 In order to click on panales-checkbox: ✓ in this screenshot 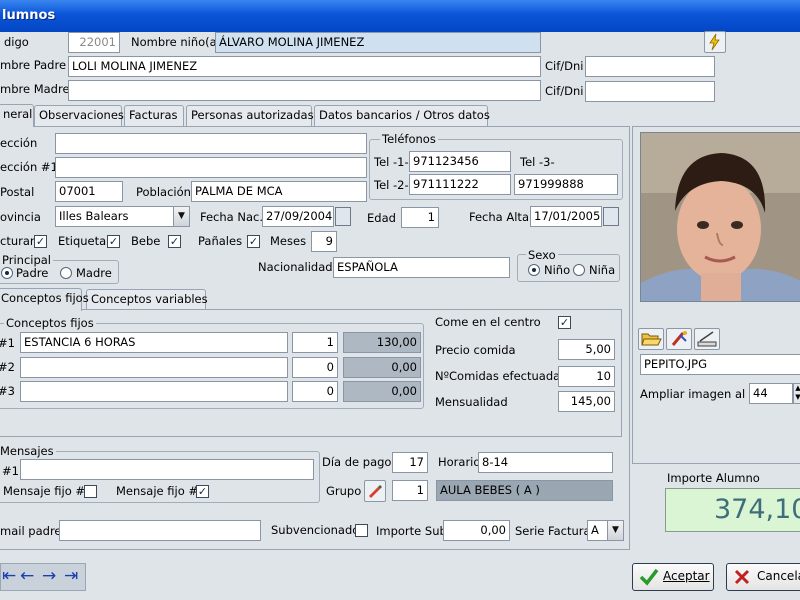, I will do `click(253, 241)`.